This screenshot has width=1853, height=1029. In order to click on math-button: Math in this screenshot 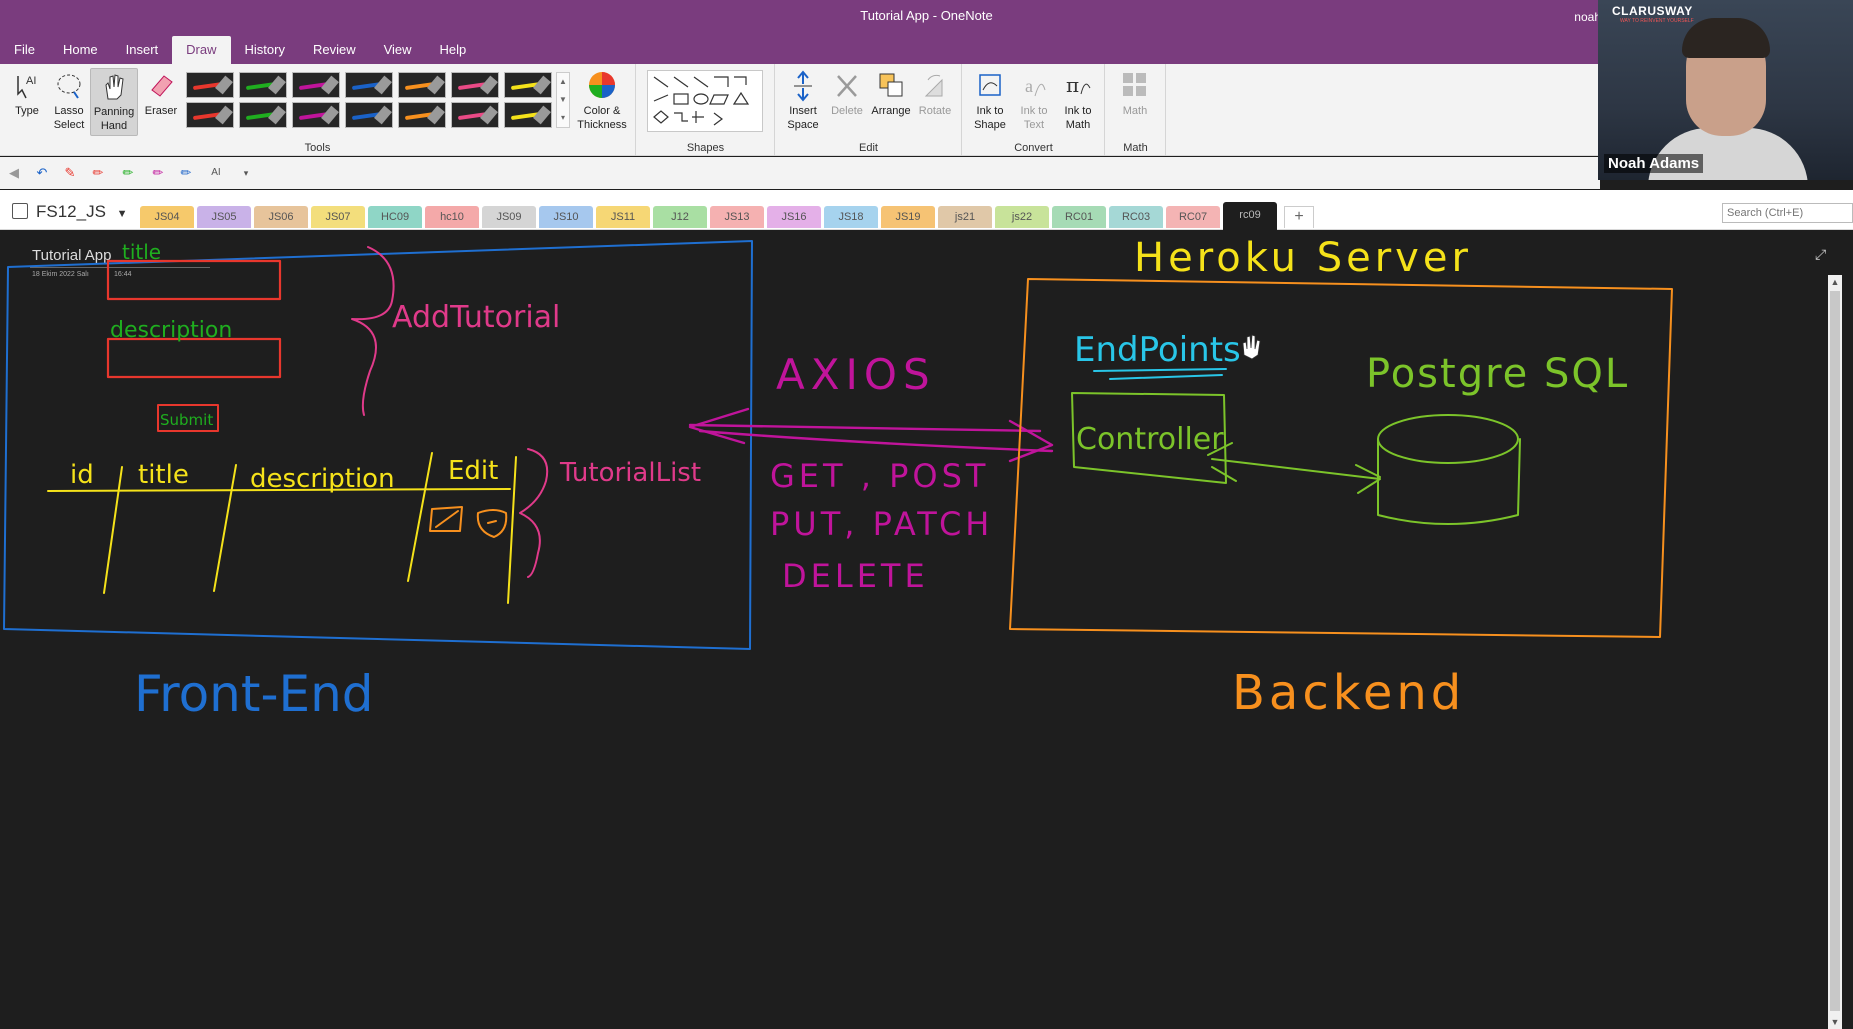, I will do `click(1135, 93)`.